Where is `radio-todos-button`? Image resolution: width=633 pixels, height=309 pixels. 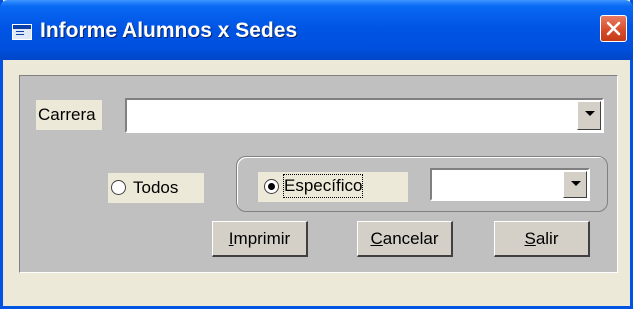
radio-todos-button is located at coordinates (118, 187).